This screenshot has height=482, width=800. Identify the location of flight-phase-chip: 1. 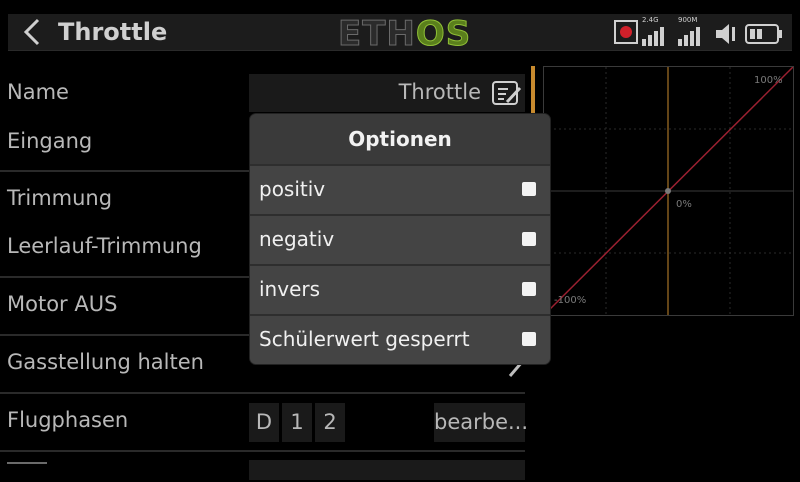
(297, 422).